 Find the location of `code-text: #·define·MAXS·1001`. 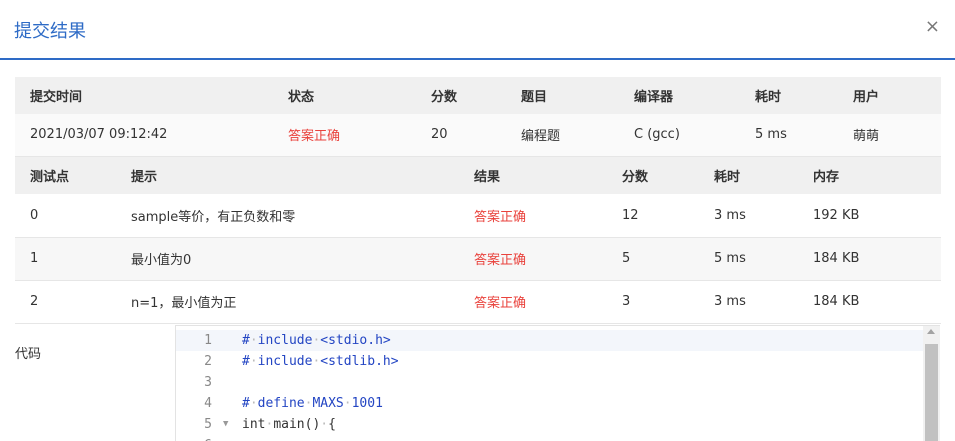

code-text: #·define·MAXS·1001 is located at coordinates (312, 403).